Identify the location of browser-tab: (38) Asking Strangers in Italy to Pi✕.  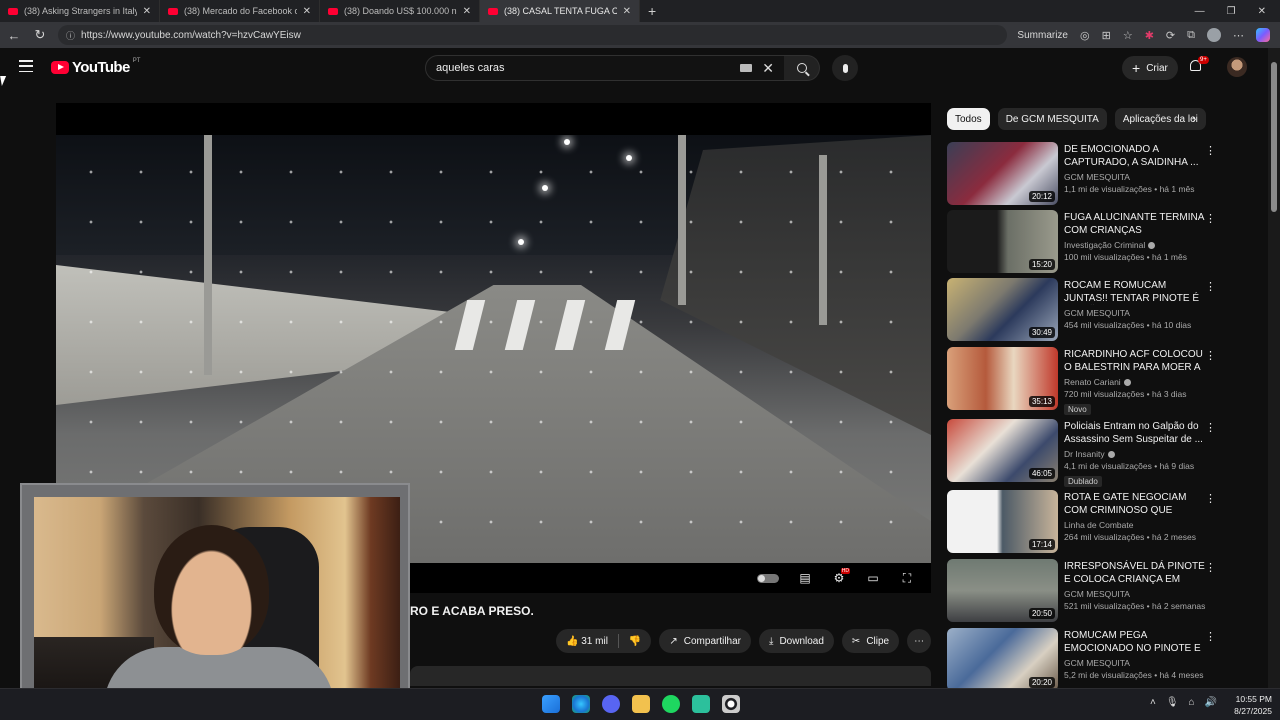
(80, 11).